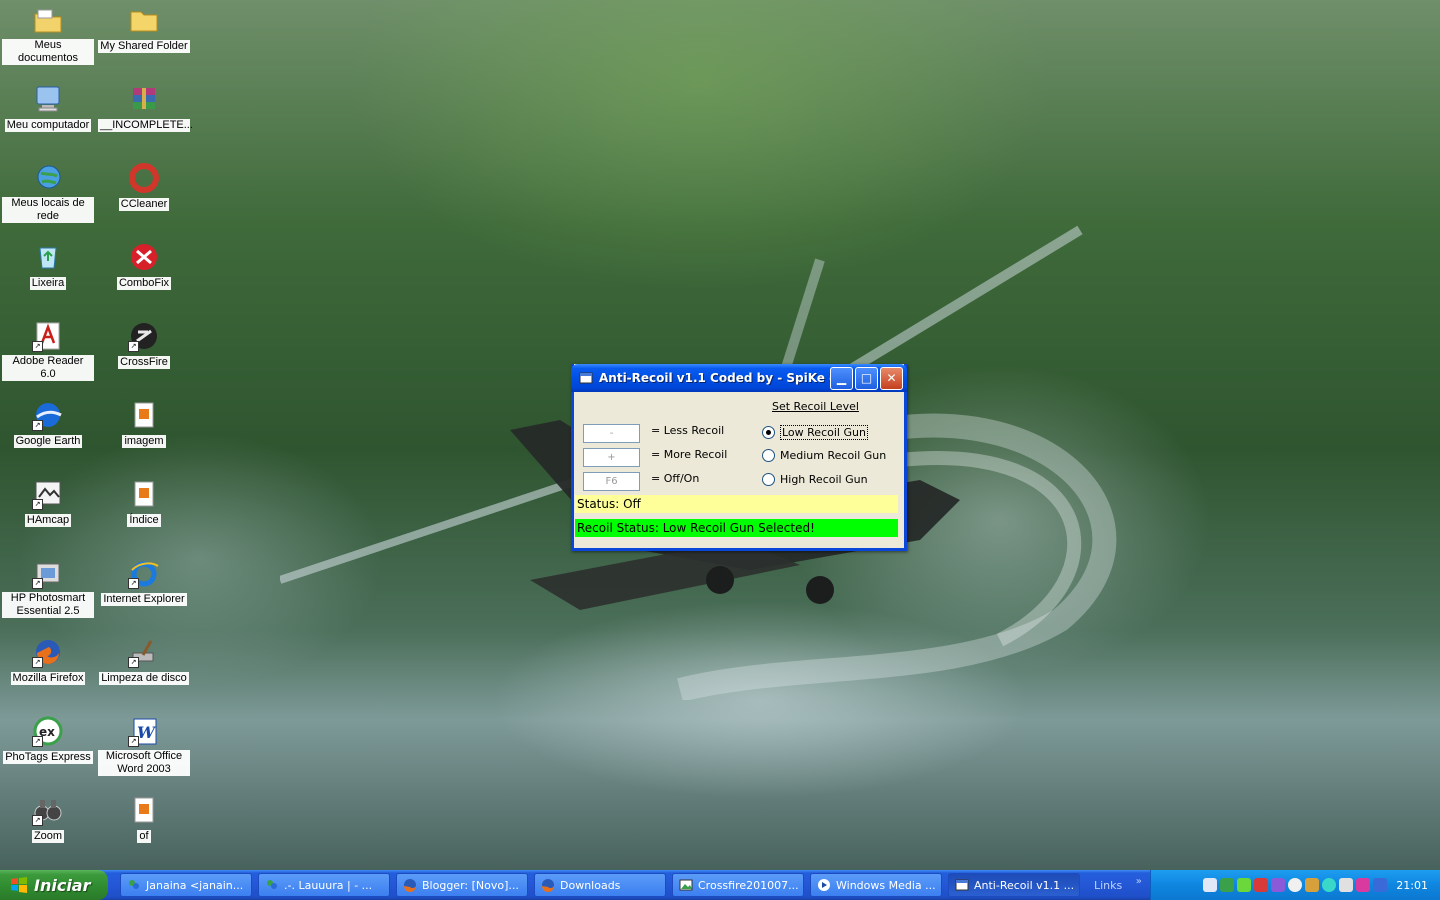 The width and height of the screenshot is (1440, 900). I want to click on desktop-icon-recycle-bin: Lixeira, so click(48, 265).